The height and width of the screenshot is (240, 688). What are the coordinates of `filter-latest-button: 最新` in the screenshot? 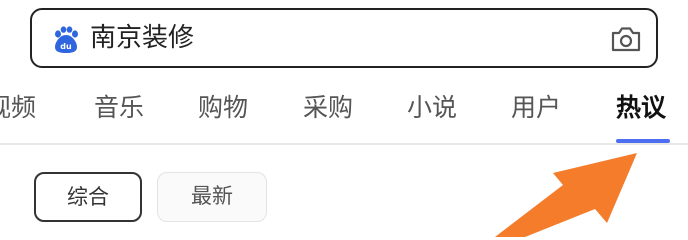 It's located at (212, 197).